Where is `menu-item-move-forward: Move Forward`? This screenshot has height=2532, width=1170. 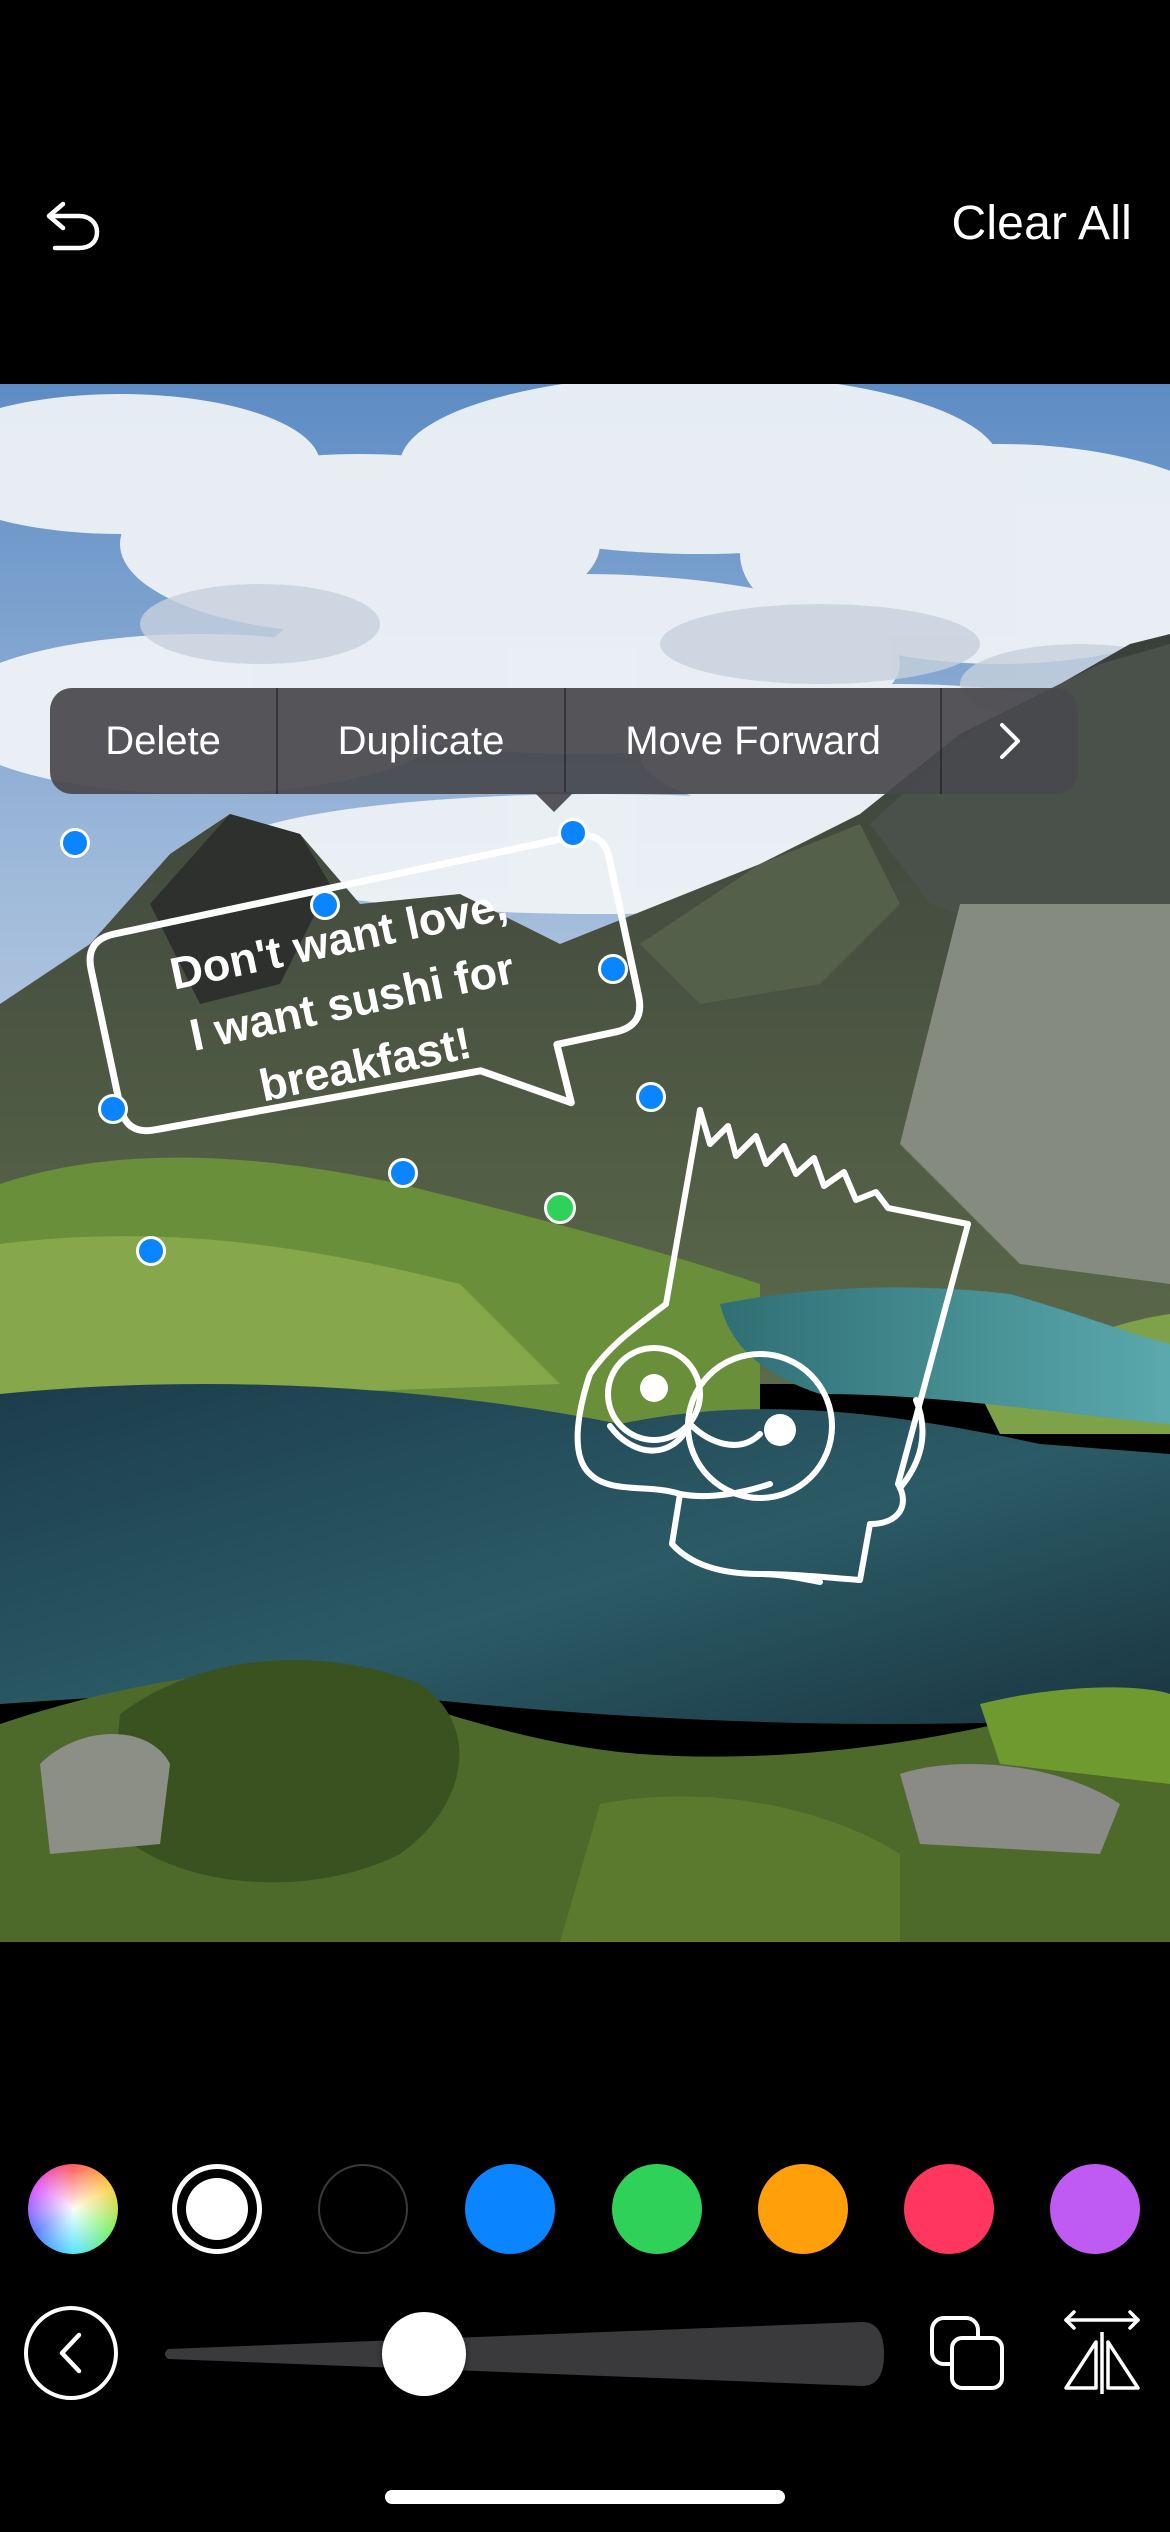
menu-item-move-forward: Move Forward is located at coordinates (753, 741).